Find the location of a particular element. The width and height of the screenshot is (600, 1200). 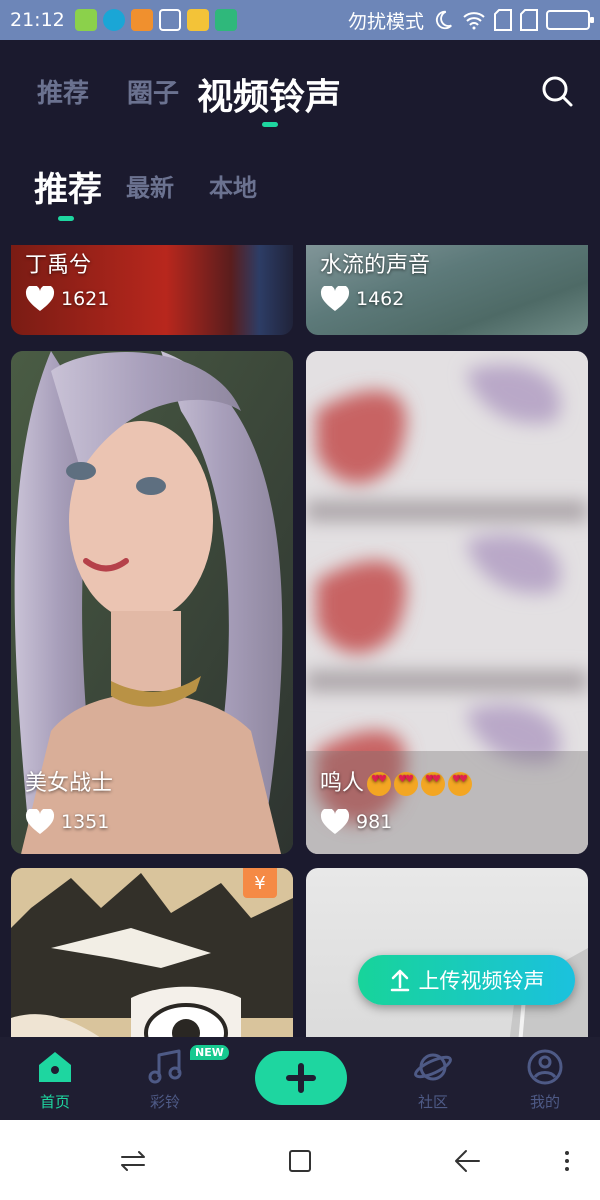

subtab-latest: 最新 is located at coordinates (150, 185).